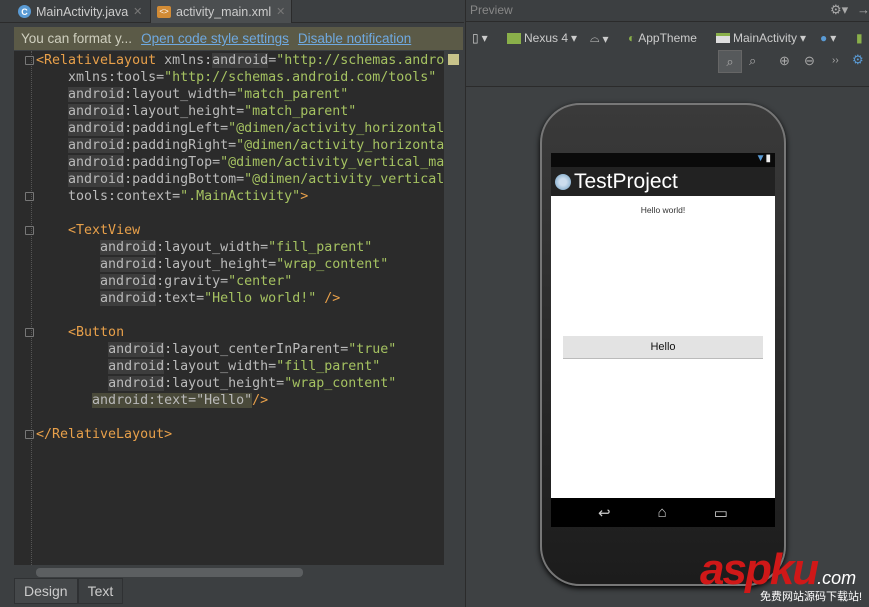  Describe the element at coordinates (221, 11) in the screenshot. I see `tab-activity-main-xml: <> activity_main.xml ✕` at that location.